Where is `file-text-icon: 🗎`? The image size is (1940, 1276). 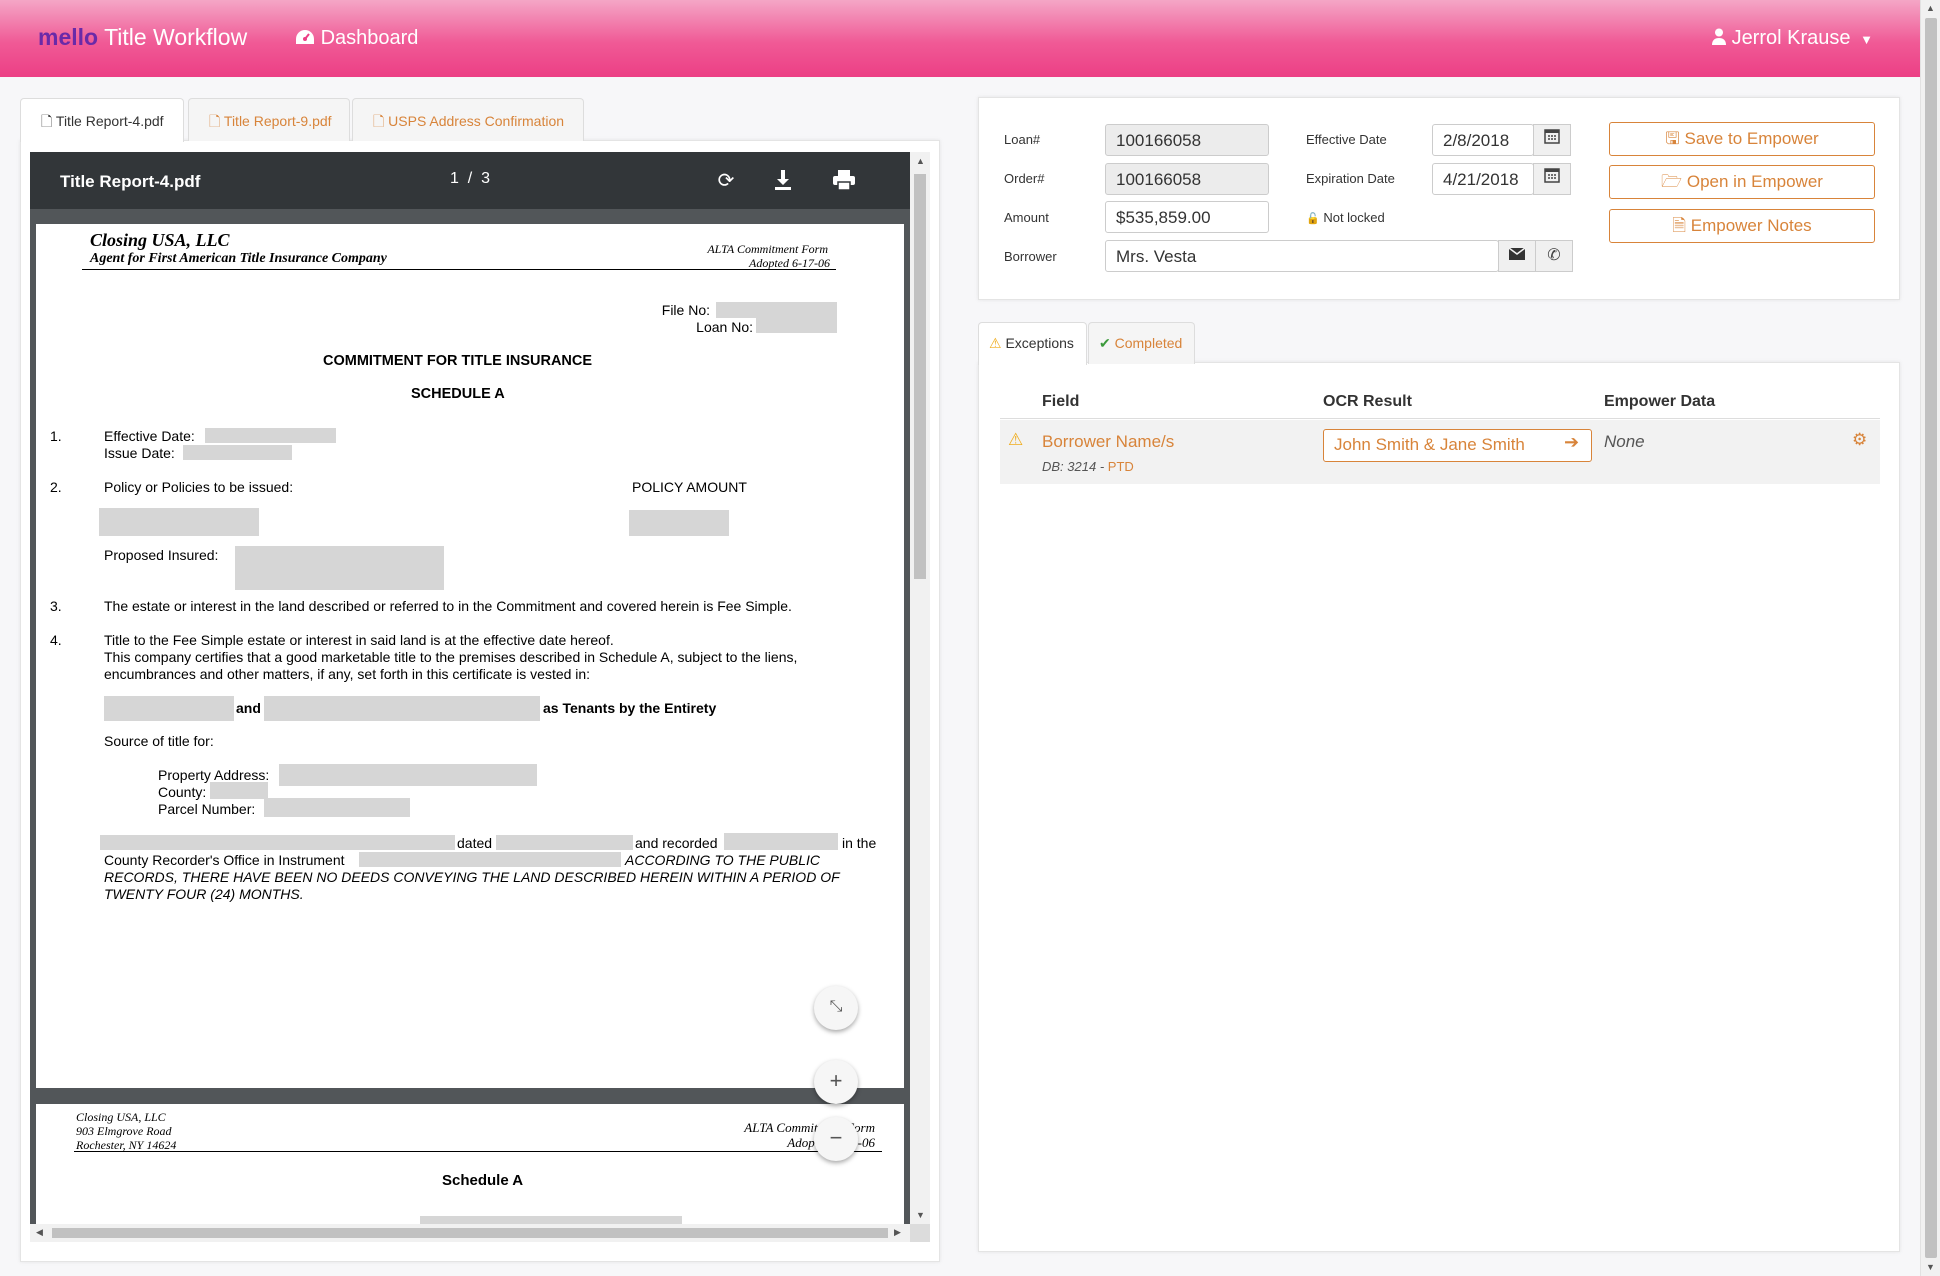 file-text-icon: 🗎 is located at coordinates (1679, 225).